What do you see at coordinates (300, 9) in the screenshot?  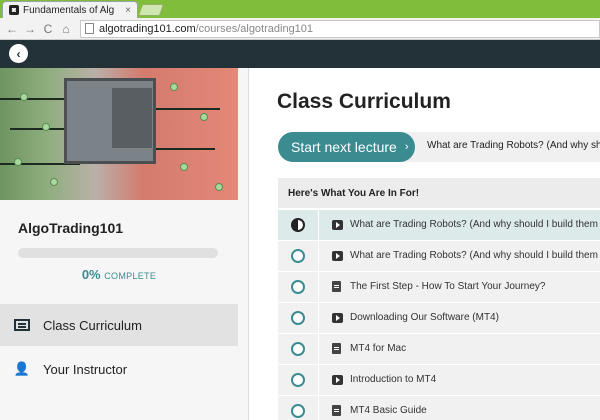 I see `browser-tabstrip: ◙ Fundamentals of Alg ×` at bounding box center [300, 9].